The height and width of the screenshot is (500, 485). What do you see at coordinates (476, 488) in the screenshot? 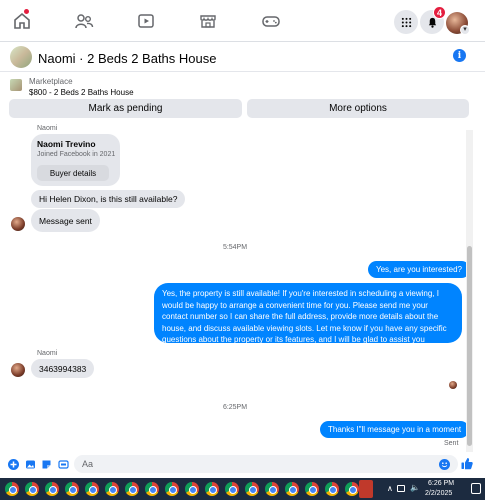
I see `notification-center-icon` at bounding box center [476, 488].